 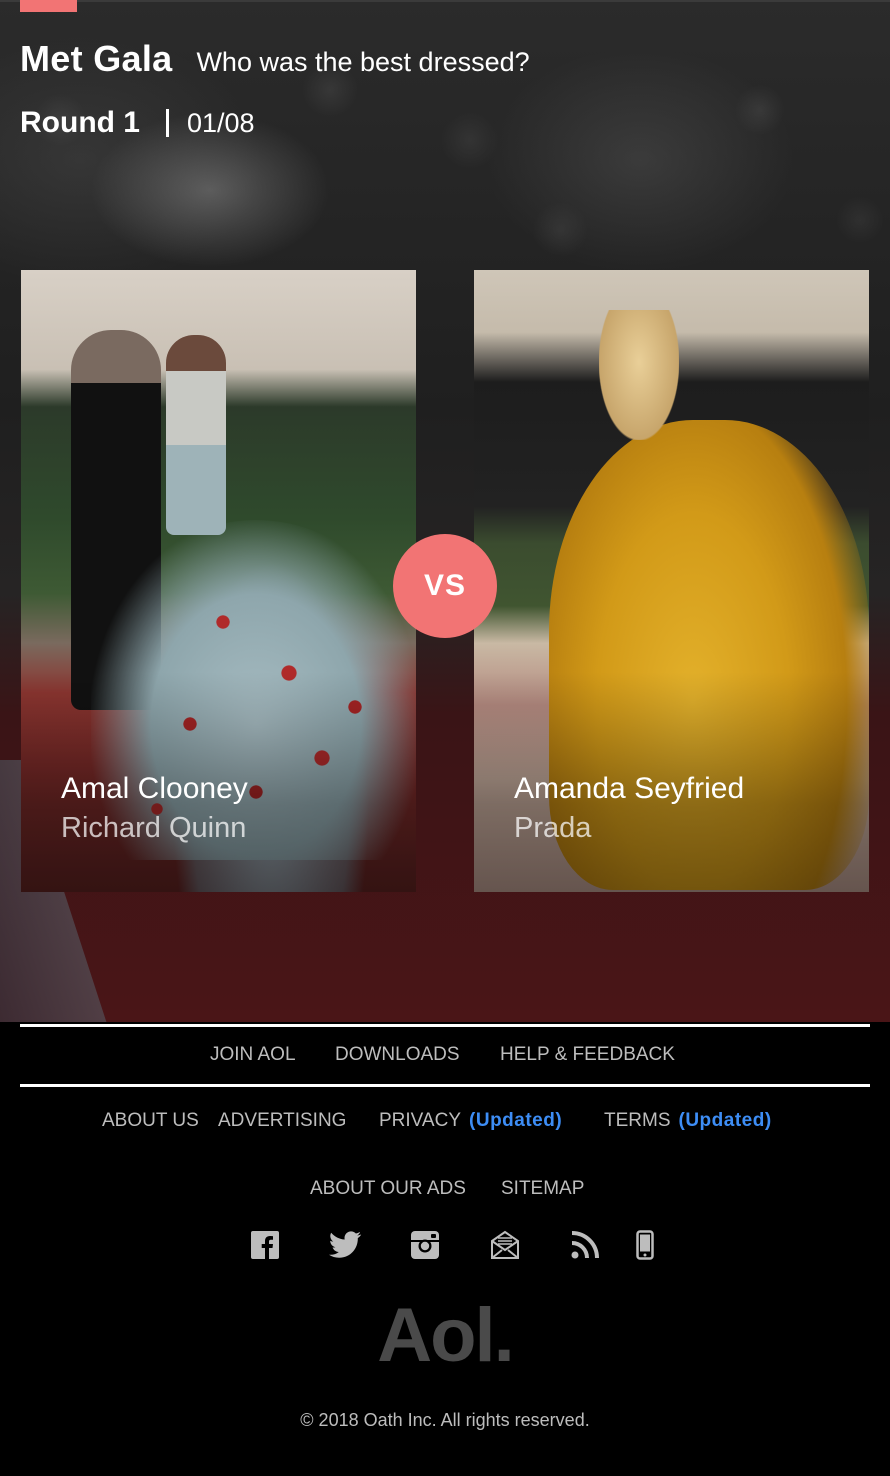 What do you see at coordinates (388, 1189) in the screenshot?
I see `about-our-ads-link: ABOUT OUR ADS` at bounding box center [388, 1189].